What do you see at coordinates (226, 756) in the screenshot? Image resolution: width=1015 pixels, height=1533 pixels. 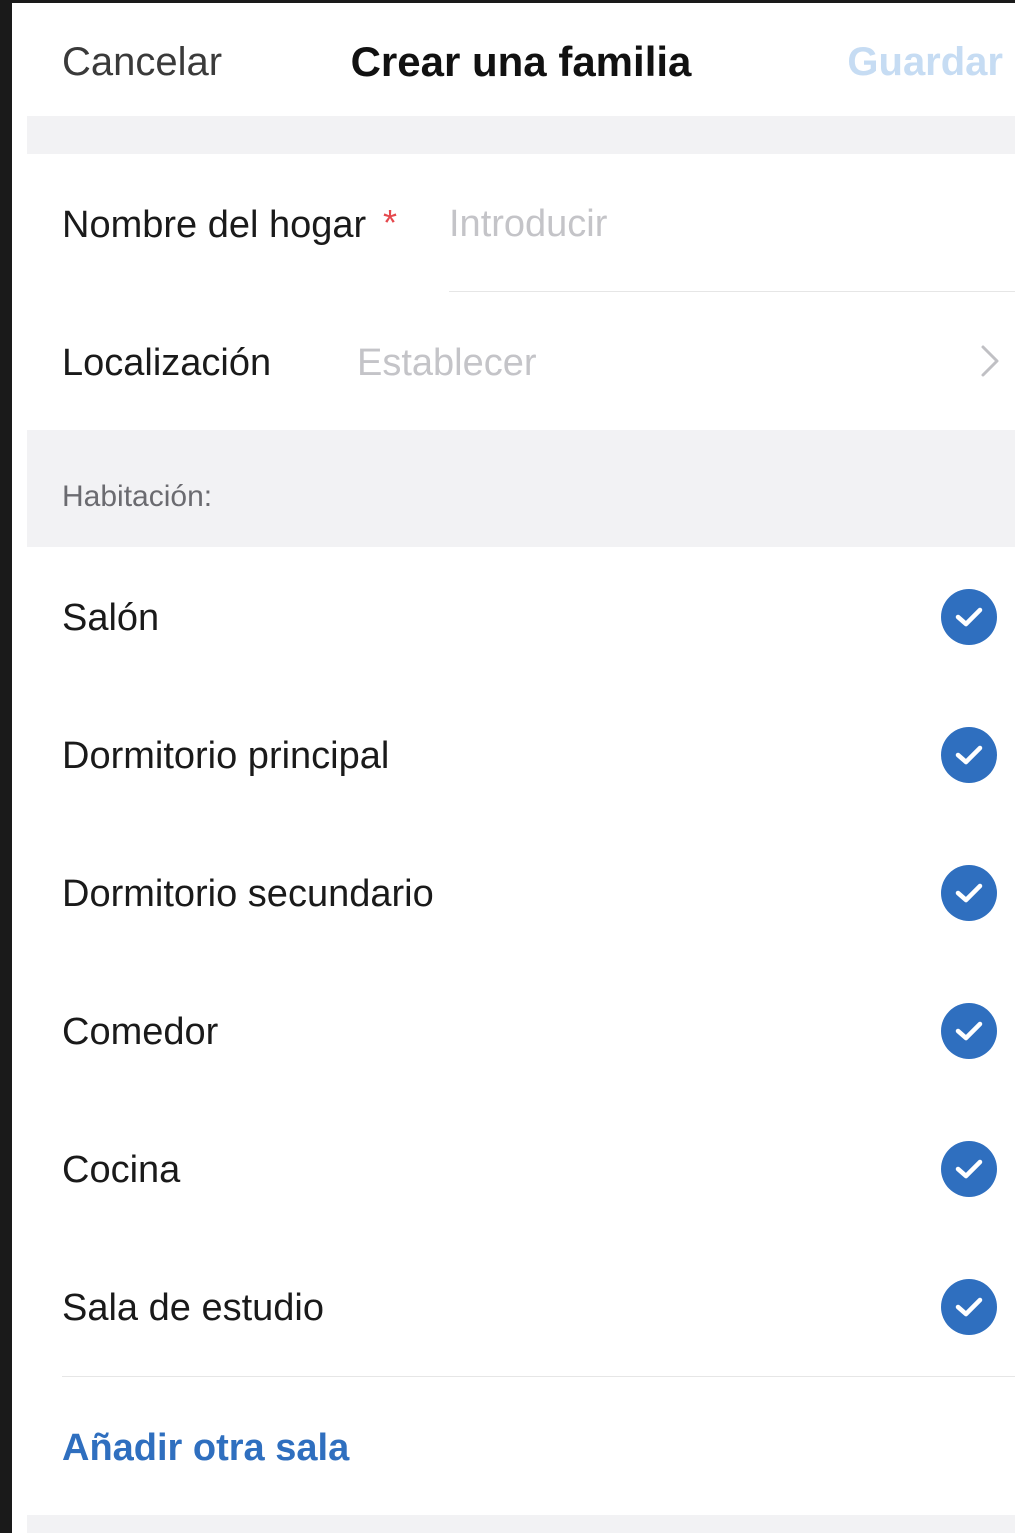 I see `room-name: Dormitorio principal` at bounding box center [226, 756].